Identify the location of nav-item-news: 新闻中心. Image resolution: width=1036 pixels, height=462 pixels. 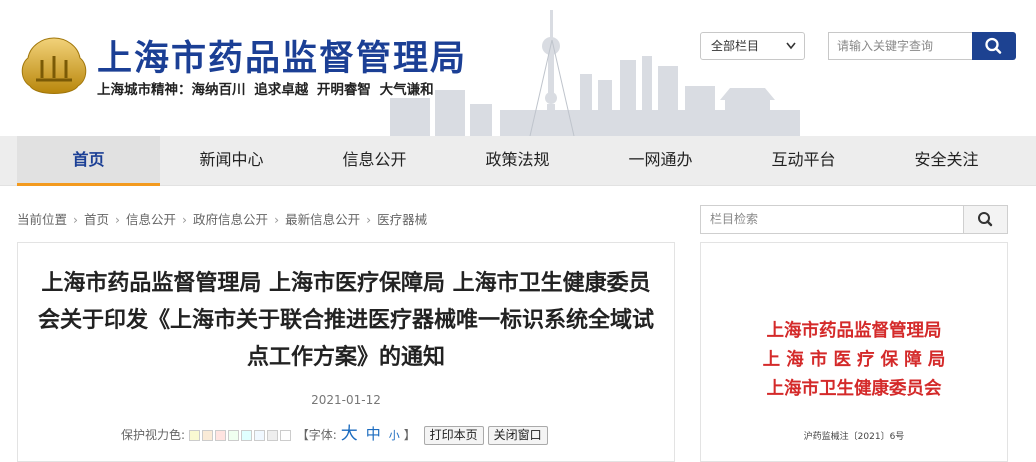
(231, 161).